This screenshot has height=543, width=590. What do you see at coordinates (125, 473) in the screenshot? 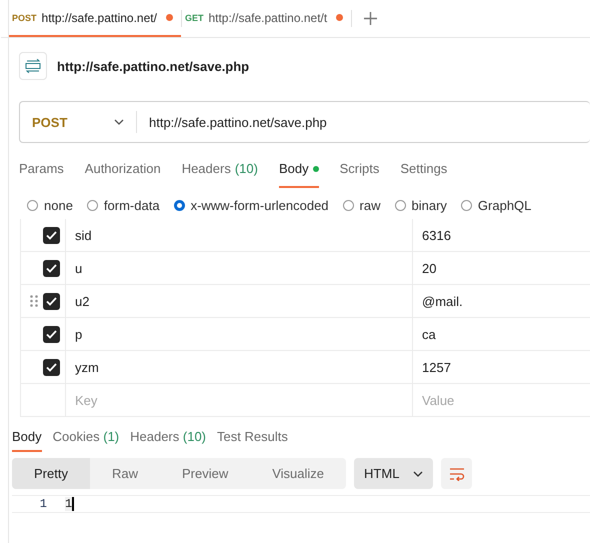
I see `view-mode-tab: Raw` at bounding box center [125, 473].